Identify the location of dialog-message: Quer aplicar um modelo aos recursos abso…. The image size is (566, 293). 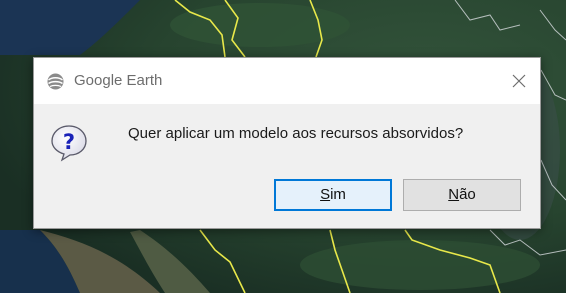
(296, 133).